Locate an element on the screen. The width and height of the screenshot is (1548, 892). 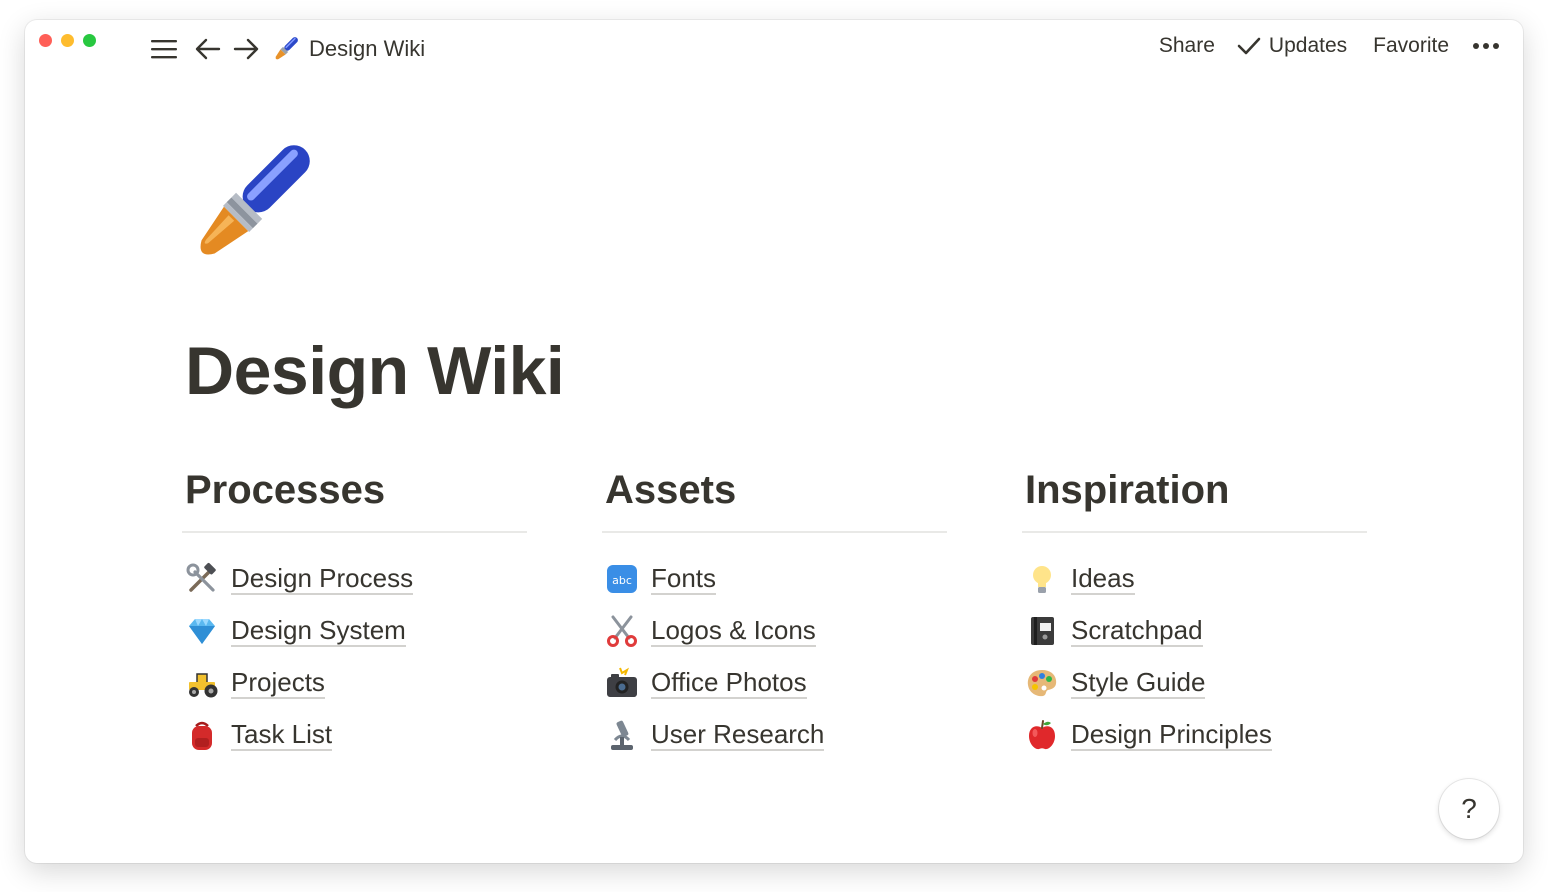
link-design-system: Design System is located at coordinates (356, 631).